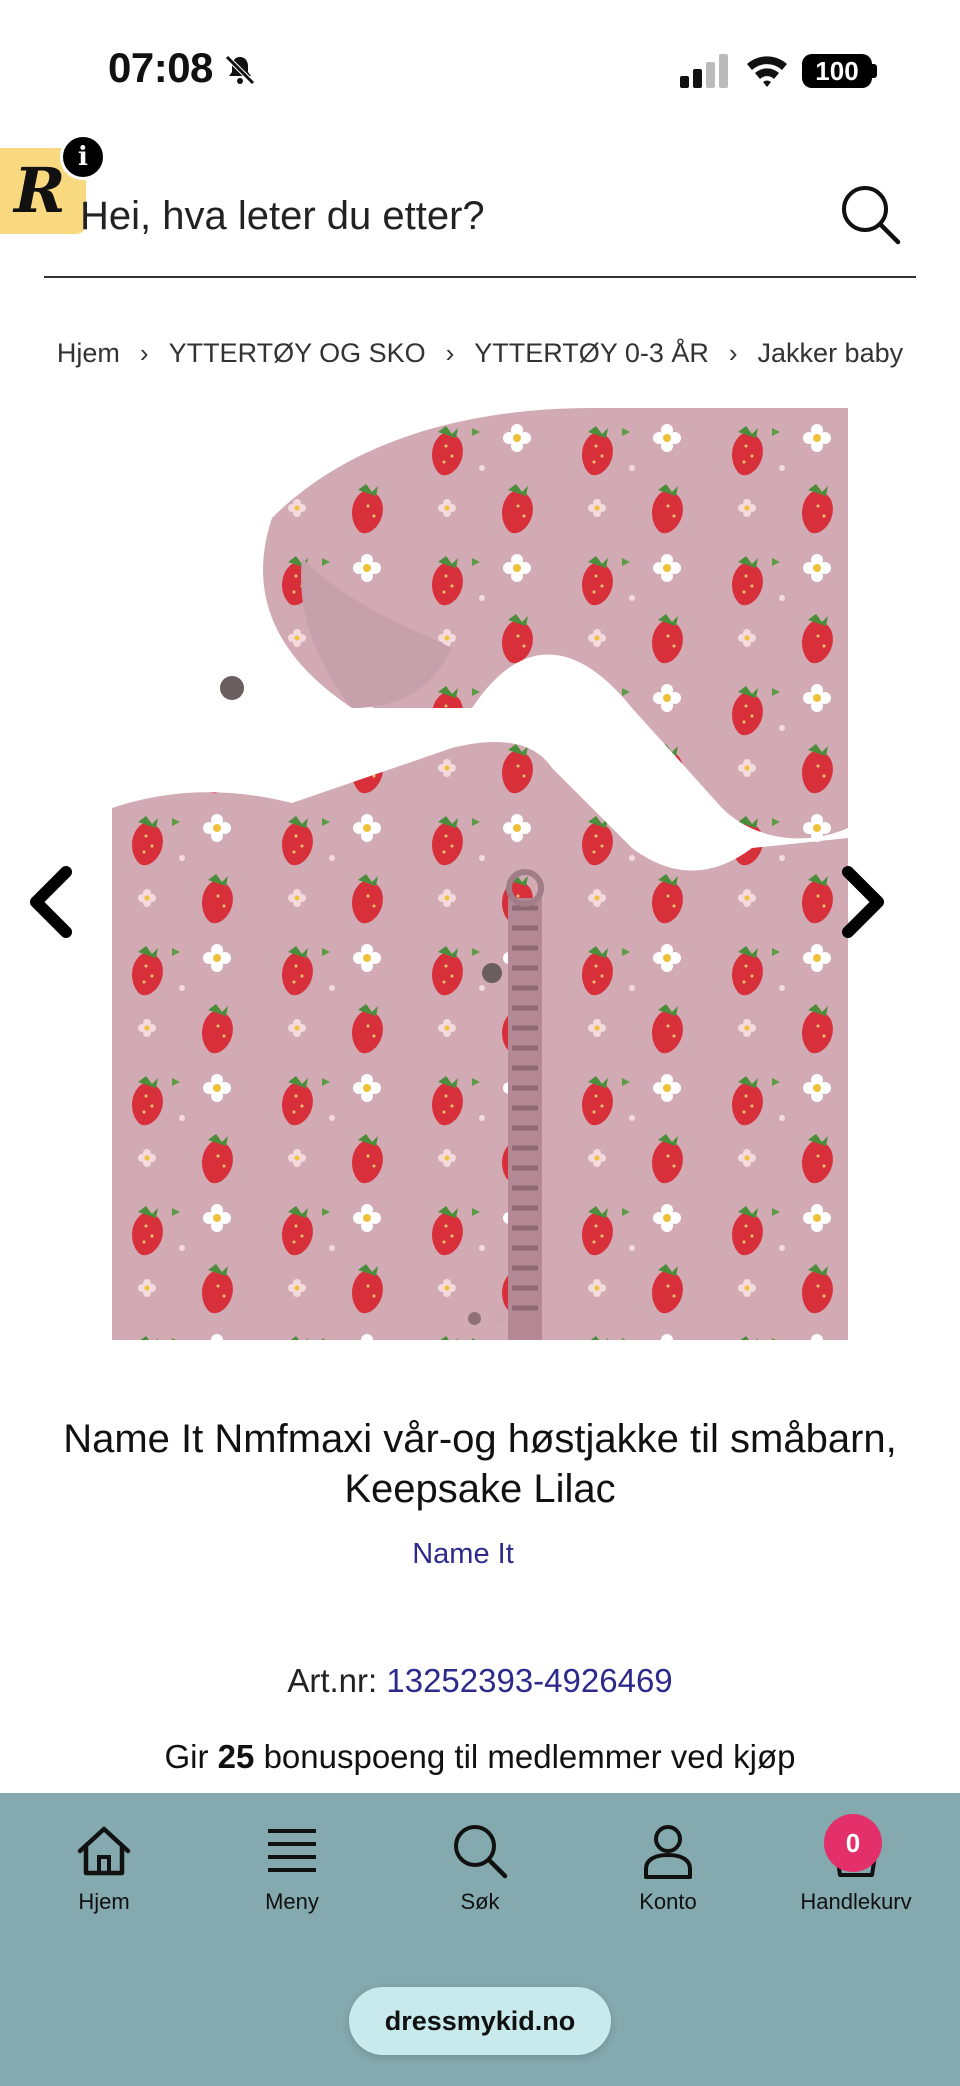 This screenshot has height=2086, width=960. I want to click on search-bar, so click(480, 223).